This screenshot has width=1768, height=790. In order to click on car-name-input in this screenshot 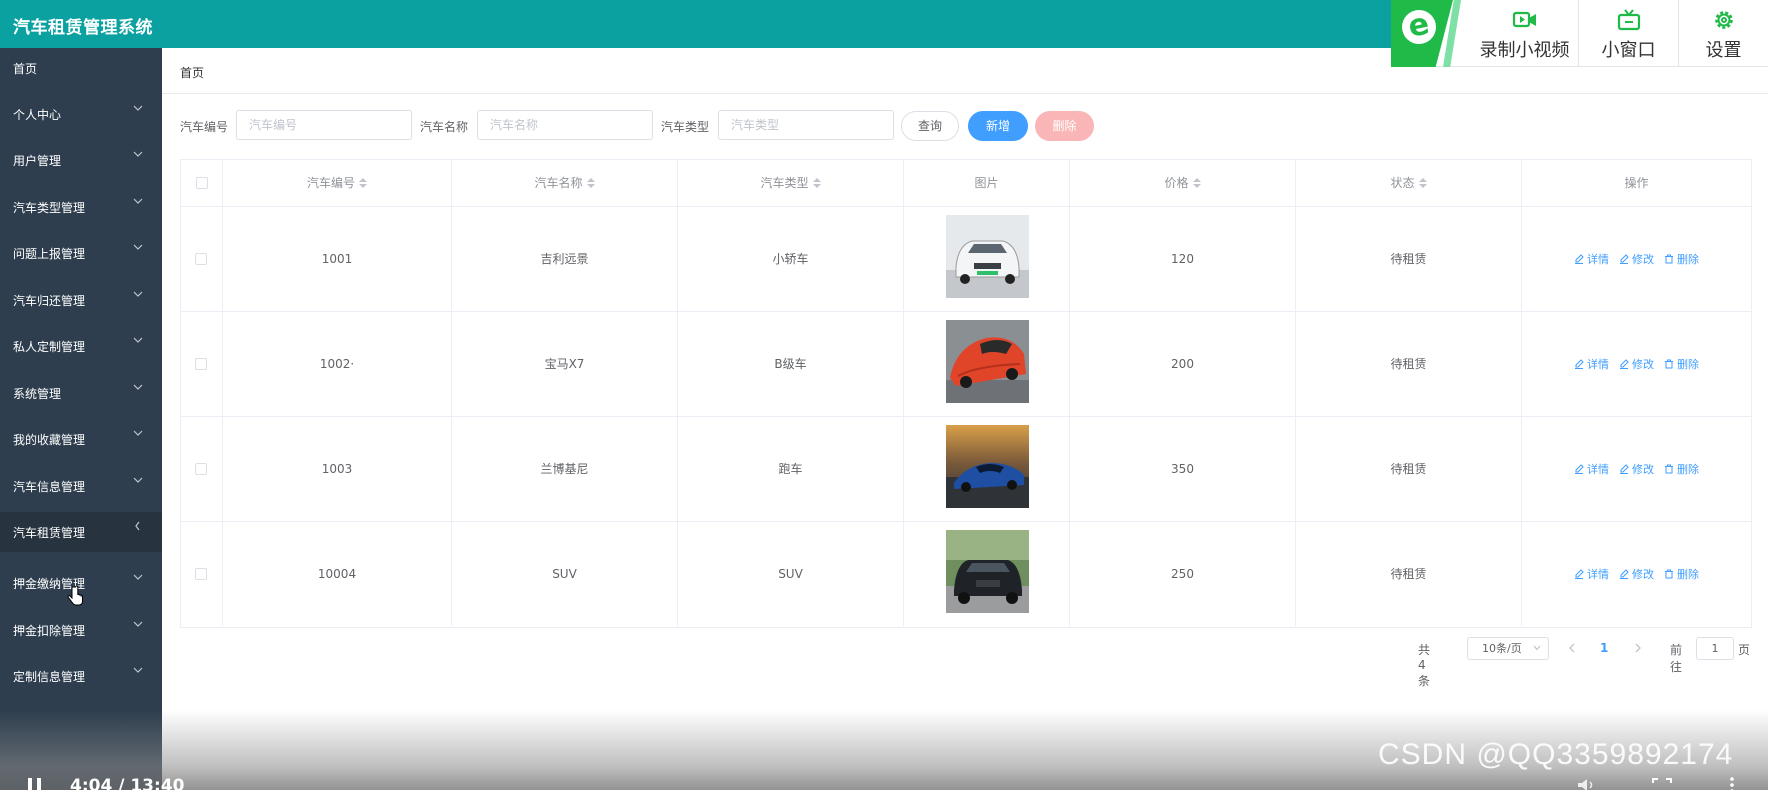, I will do `click(565, 125)`.